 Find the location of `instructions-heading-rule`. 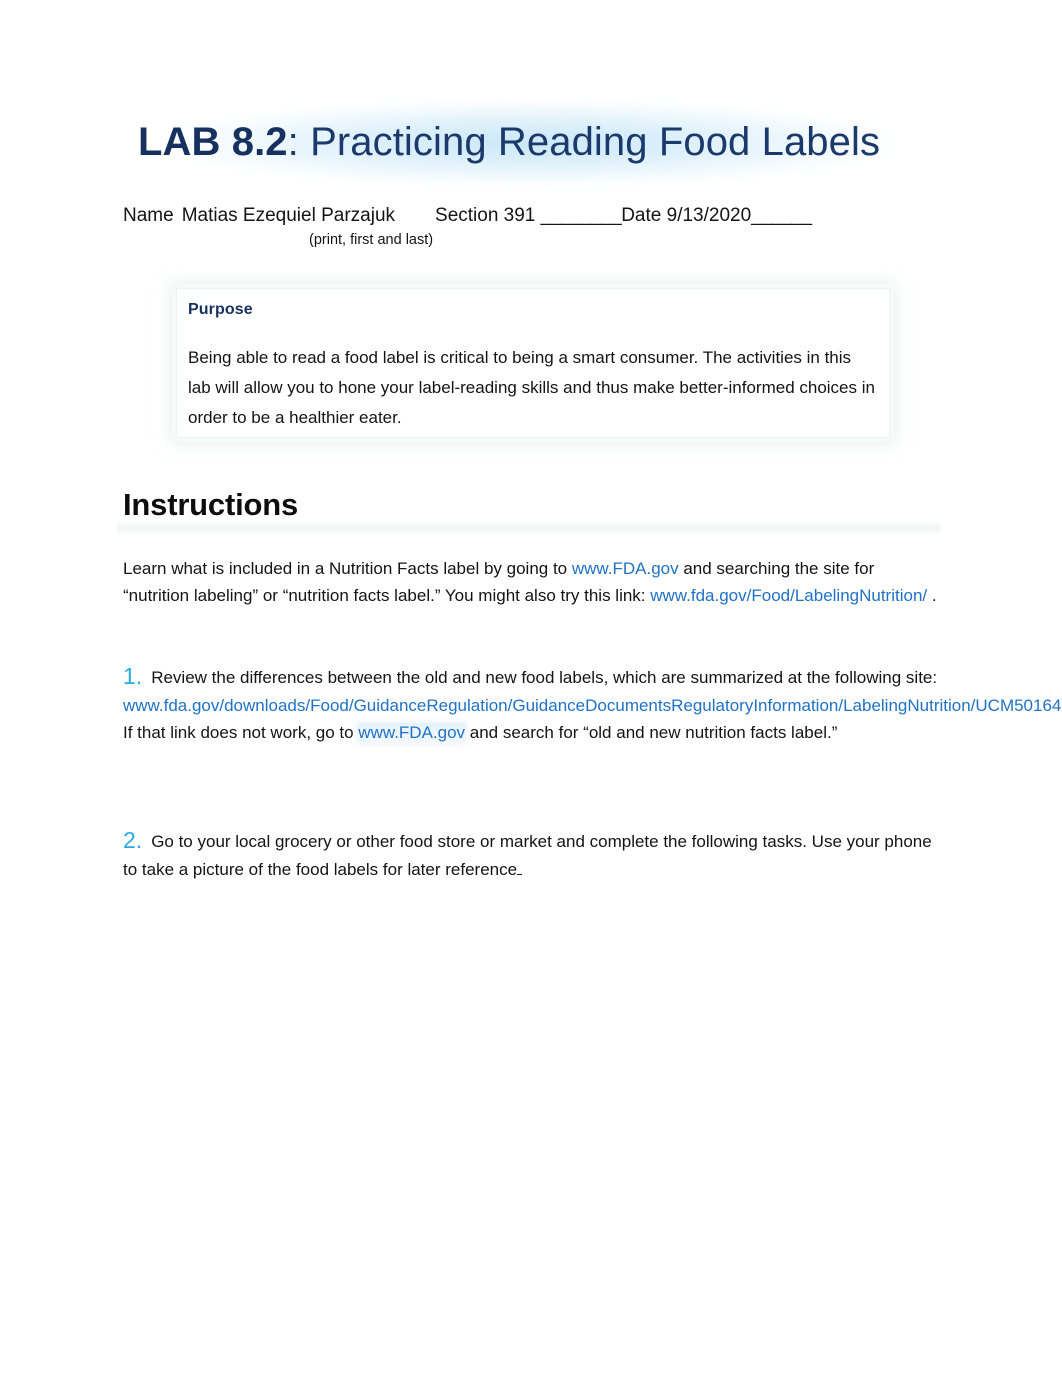

instructions-heading-rule is located at coordinates (529, 528).